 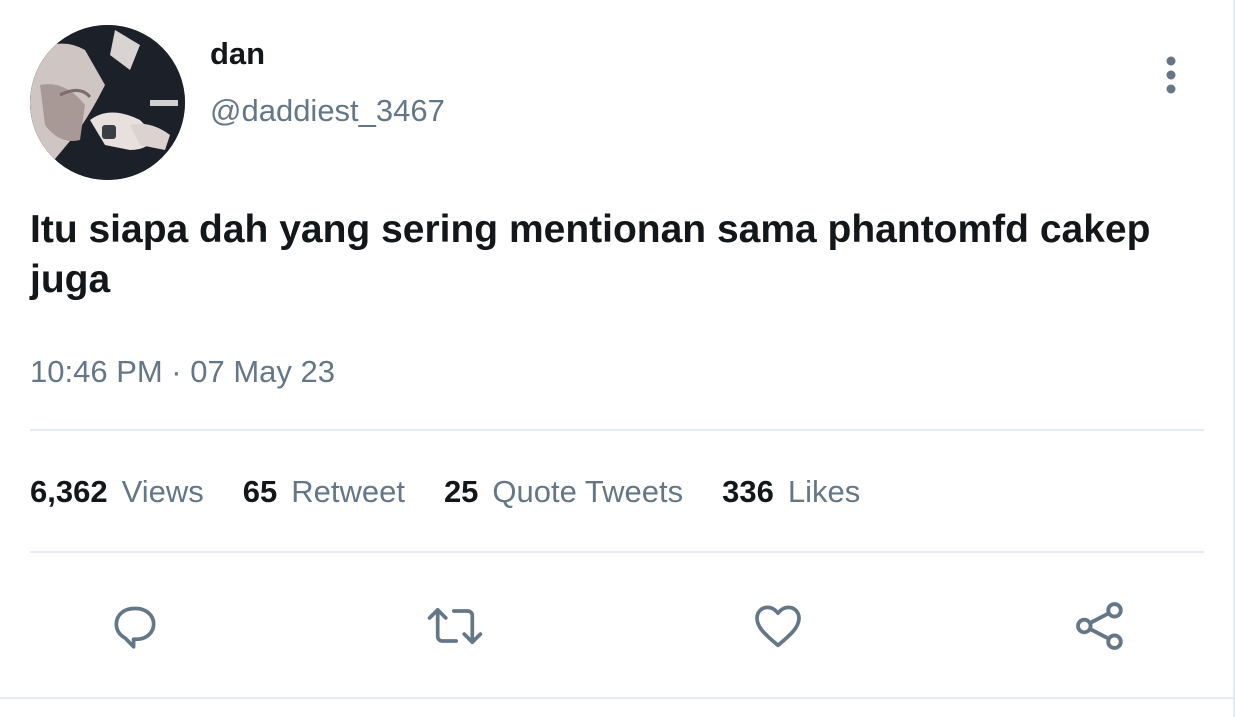 I want to click on share-icon, so click(x=1099, y=626).